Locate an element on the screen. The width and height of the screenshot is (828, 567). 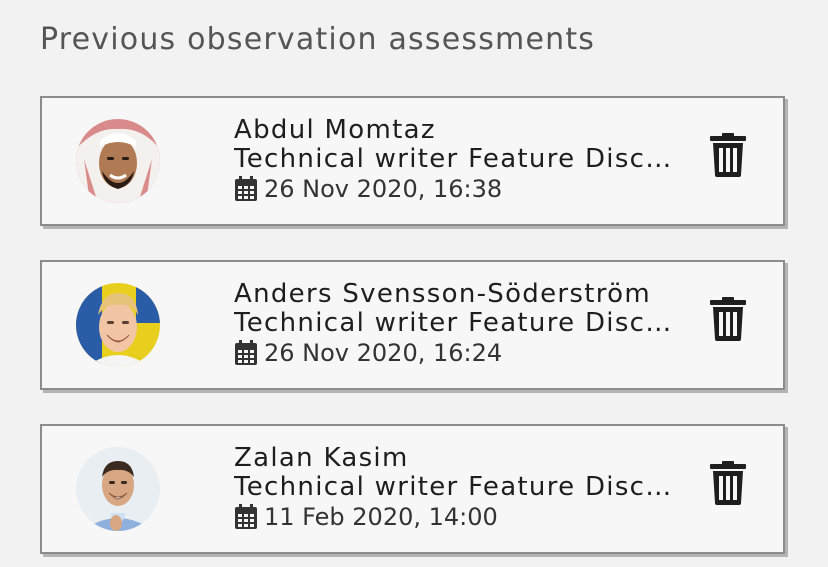
assessment-date-row: 26 Nov 2020, 16:24 is located at coordinates (454, 353).